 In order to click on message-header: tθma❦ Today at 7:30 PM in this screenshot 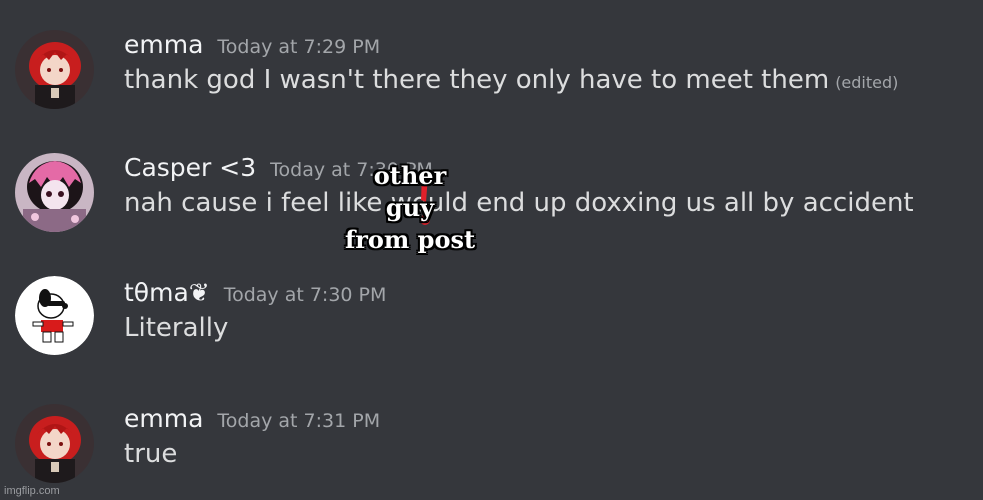, I will do `click(255, 294)`.